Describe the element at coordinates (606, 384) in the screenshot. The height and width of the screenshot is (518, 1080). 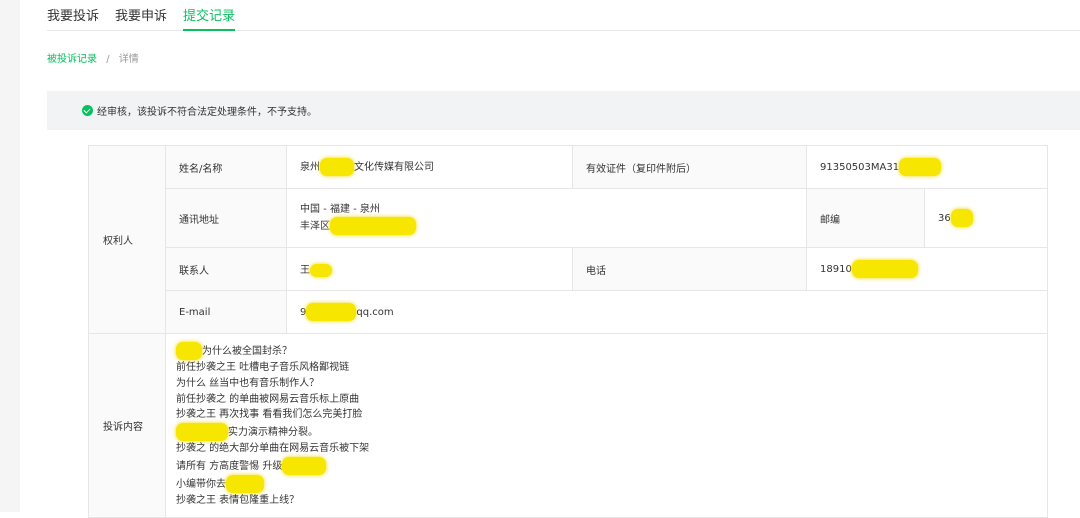
I see `list-item: 为什么 丝当中也有音乐制作人？` at that location.